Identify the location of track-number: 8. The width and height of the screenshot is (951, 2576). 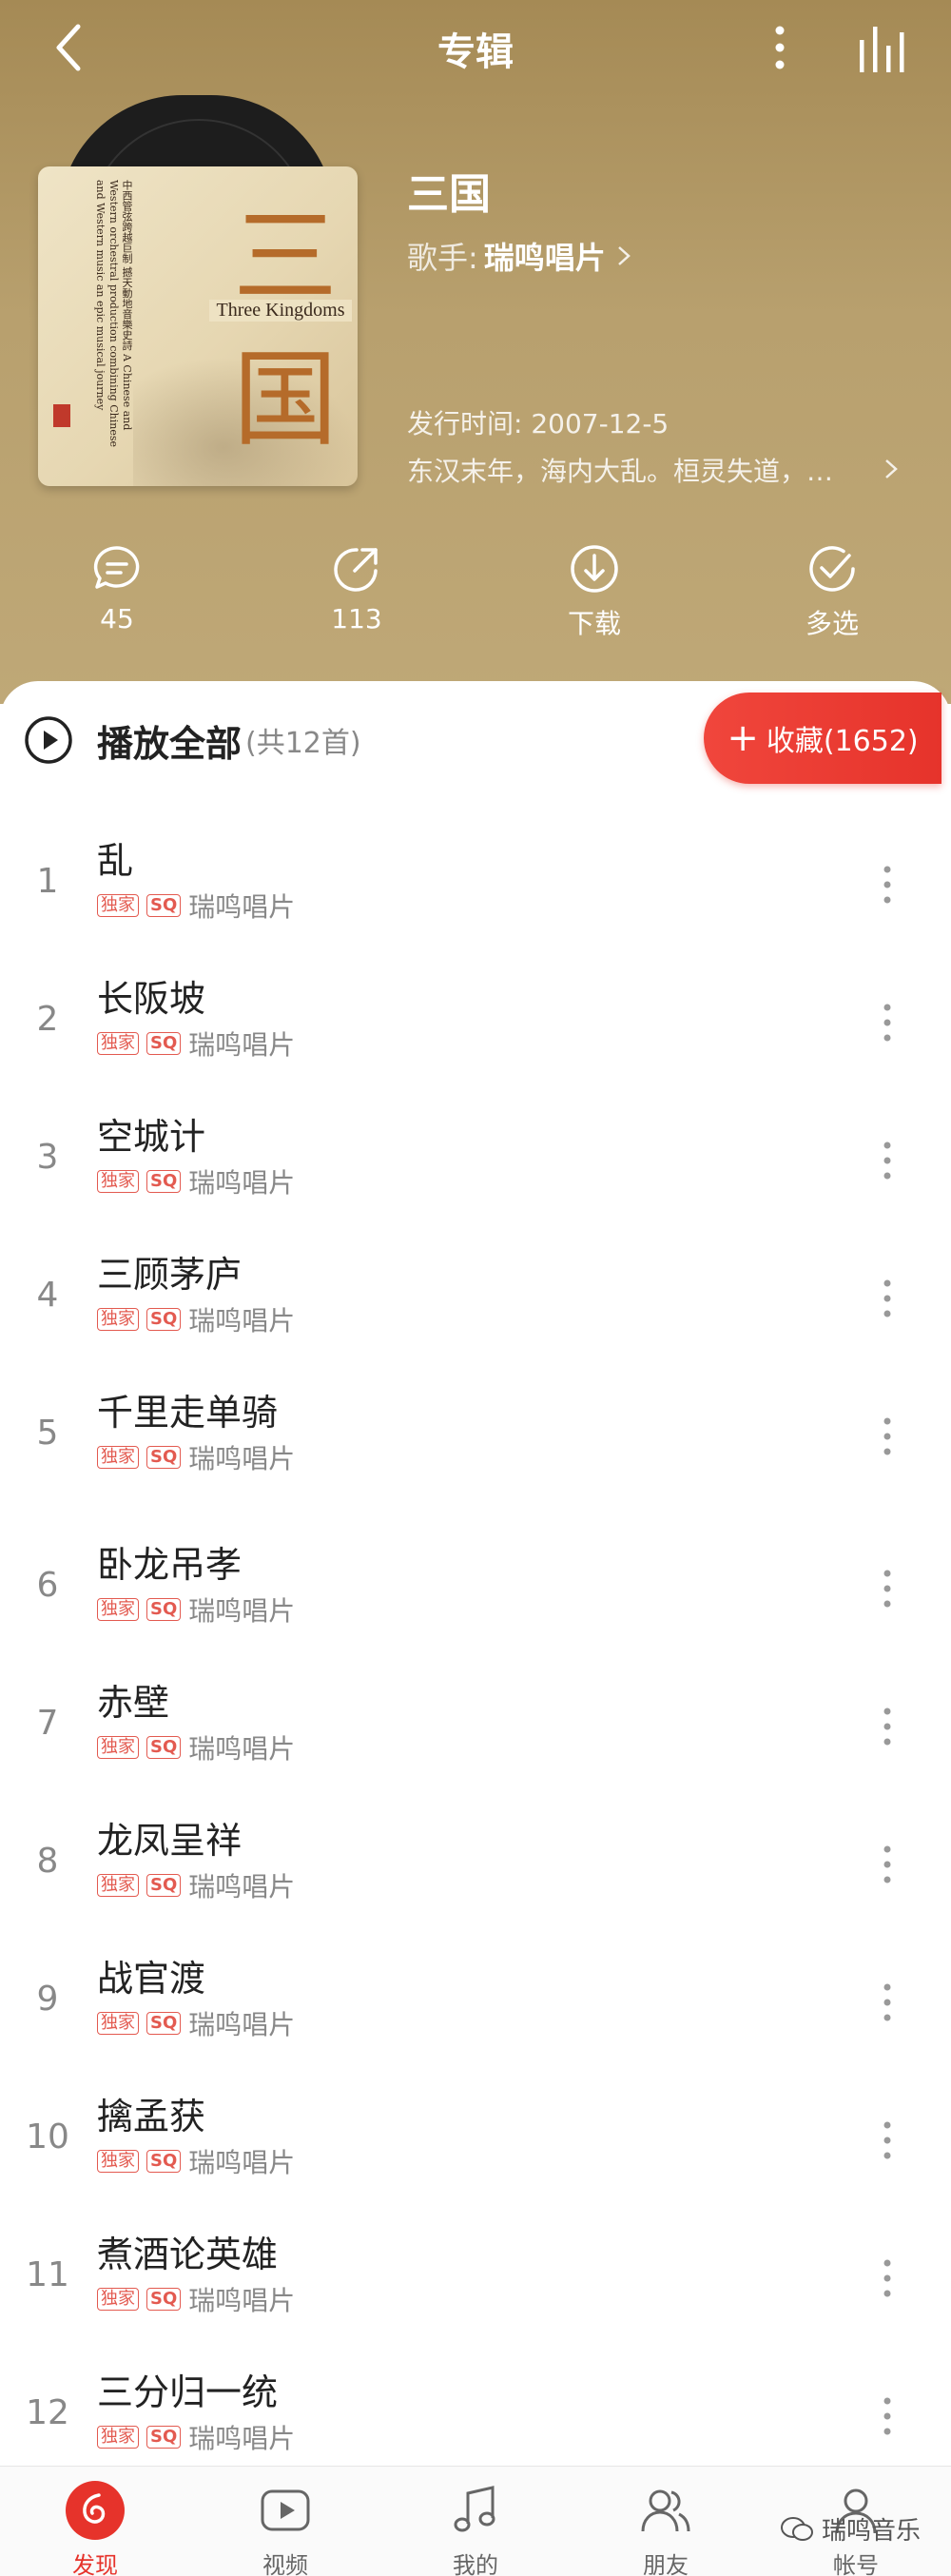
(47, 1862).